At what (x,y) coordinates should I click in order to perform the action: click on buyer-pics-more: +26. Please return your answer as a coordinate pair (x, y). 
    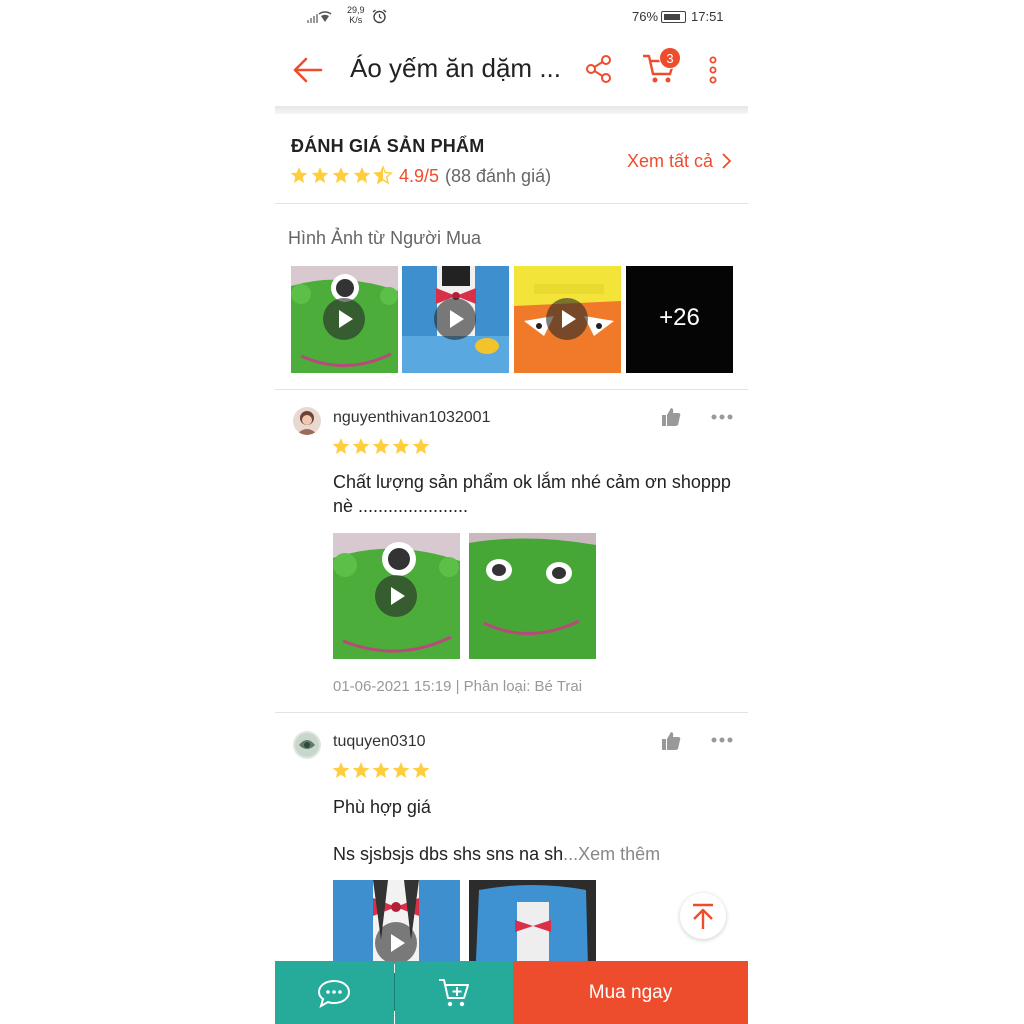
    Looking at the image, I should click on (679, 319).